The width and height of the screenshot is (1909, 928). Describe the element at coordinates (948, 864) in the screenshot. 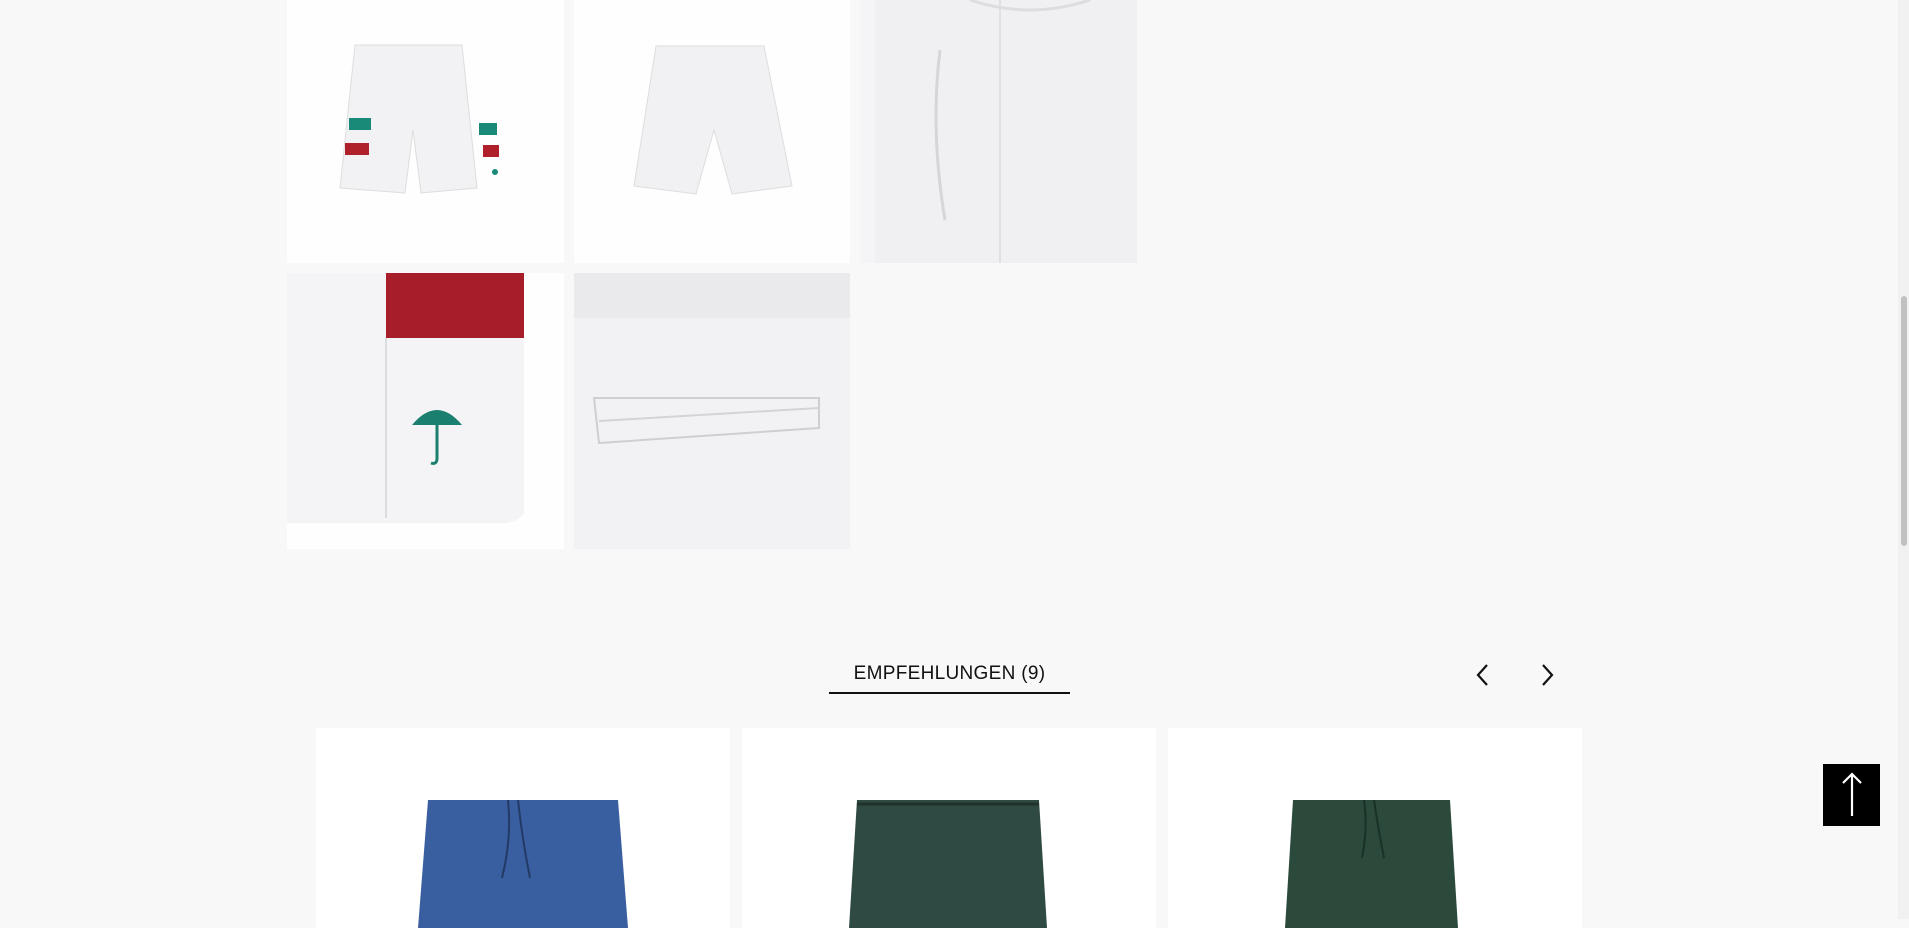

I see `dark-green-shorts-image` at that location.